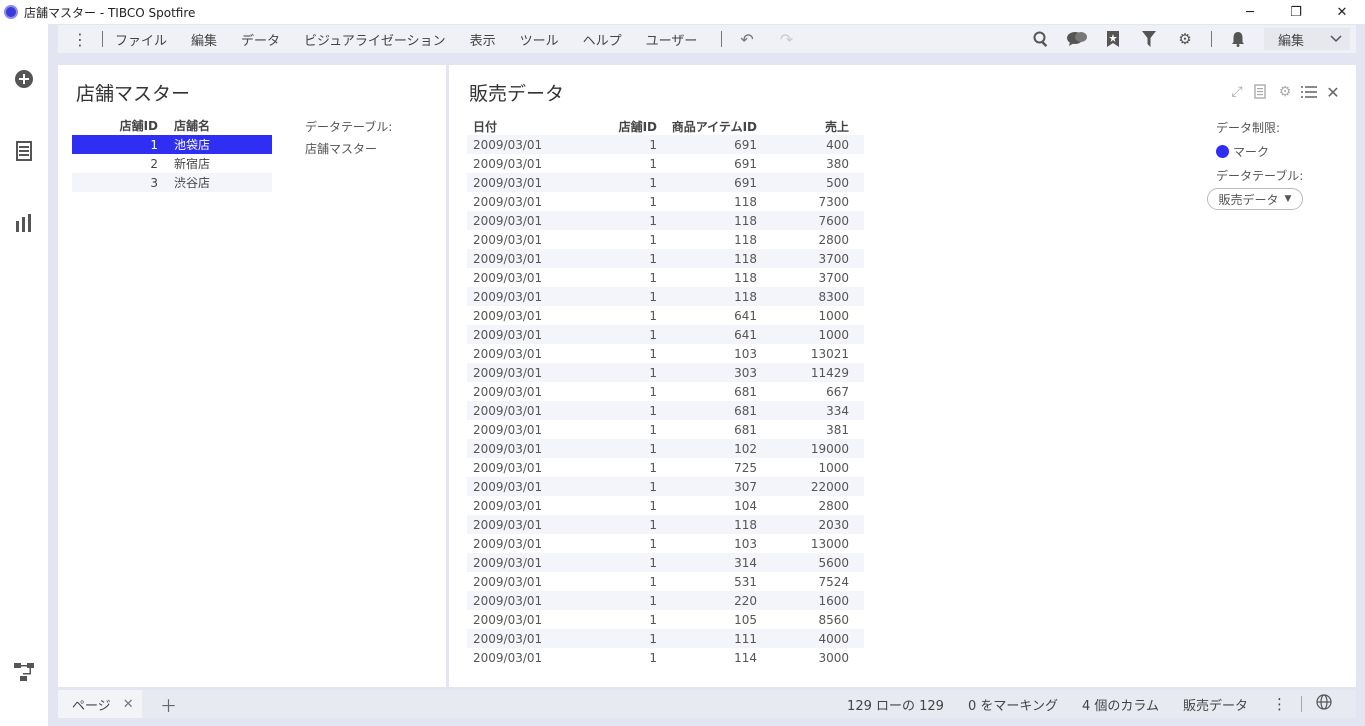  I want to click on menu-visualization: ビジュアライゼーション, so click(375, 39).